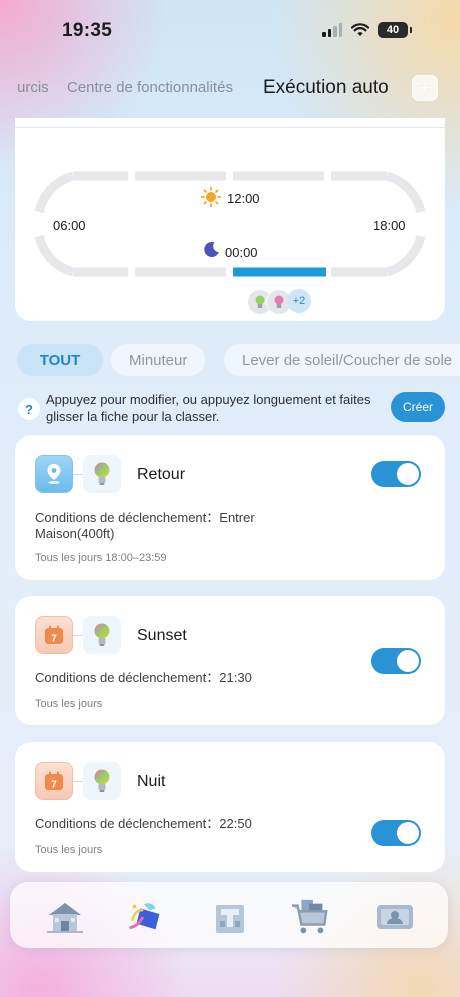 This screenshot has height=997, width=460. What do you see at coordinates (143, 823) in the screenshot?
I see `automation-condition: Conditions de déclenchement：22:50` at bounding box center [143, 823].